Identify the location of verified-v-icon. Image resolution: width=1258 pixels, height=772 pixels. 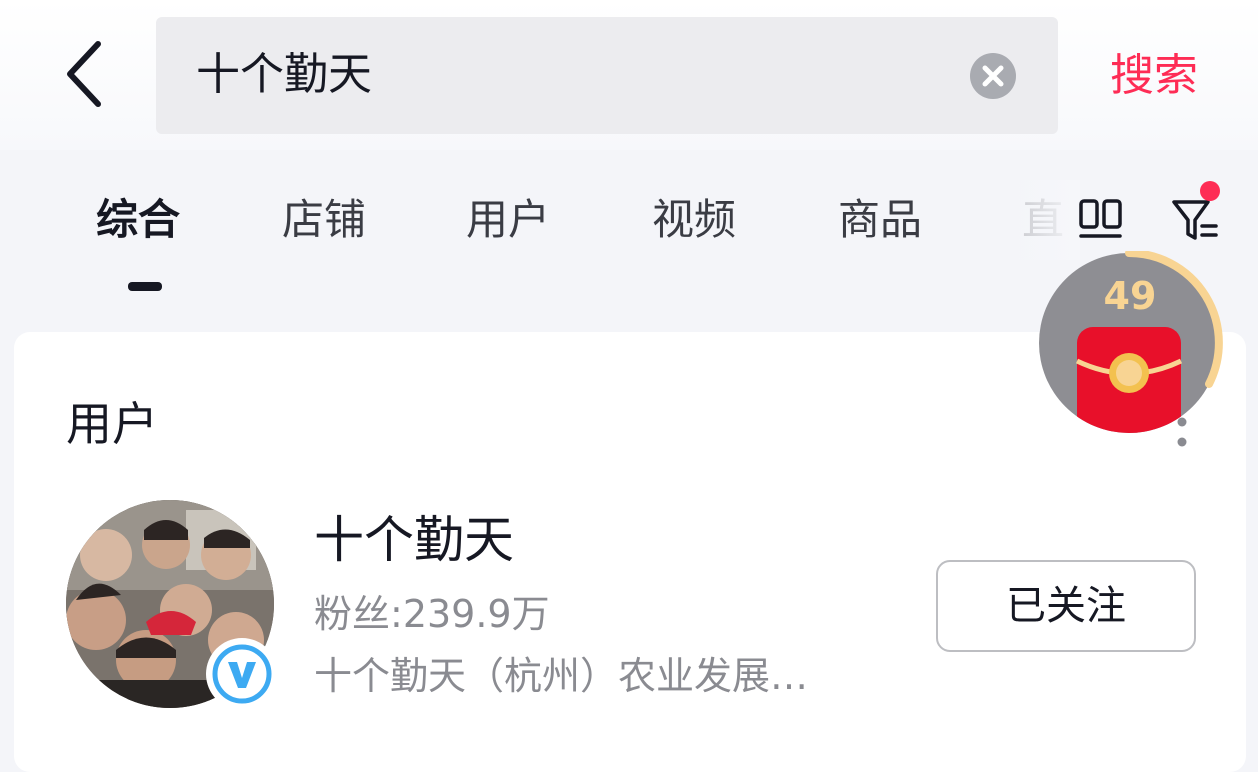
(242, 674).